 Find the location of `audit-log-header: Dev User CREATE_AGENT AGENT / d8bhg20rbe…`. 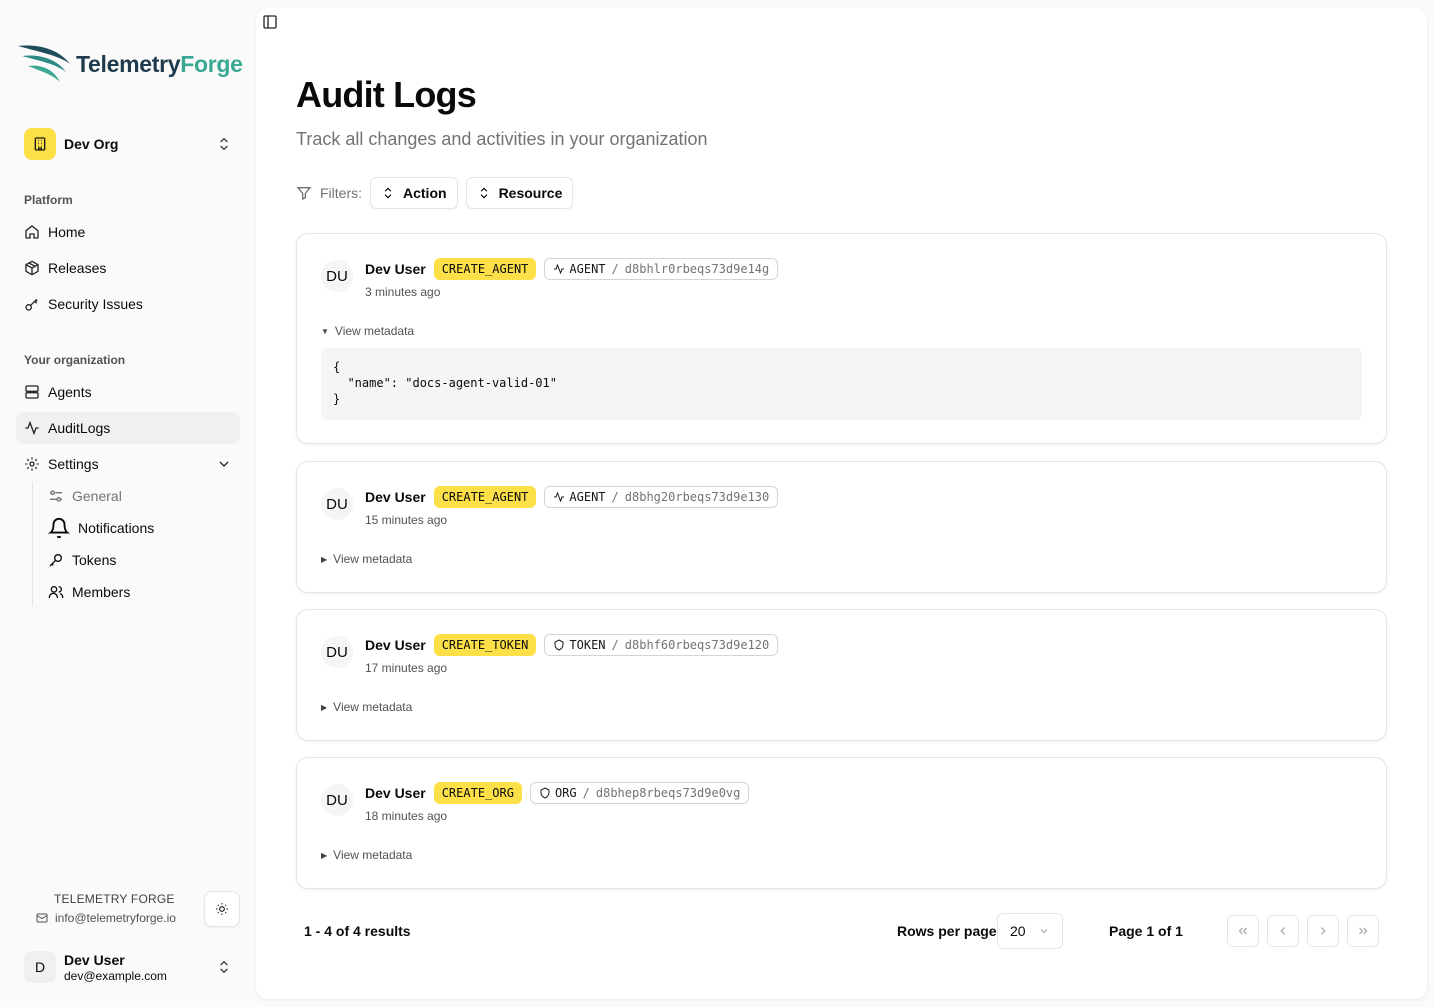

audit-log-header: Dev User CREATE_AGENT AGENT / d8bhg20rbe… is located at coordinates (572, 497).